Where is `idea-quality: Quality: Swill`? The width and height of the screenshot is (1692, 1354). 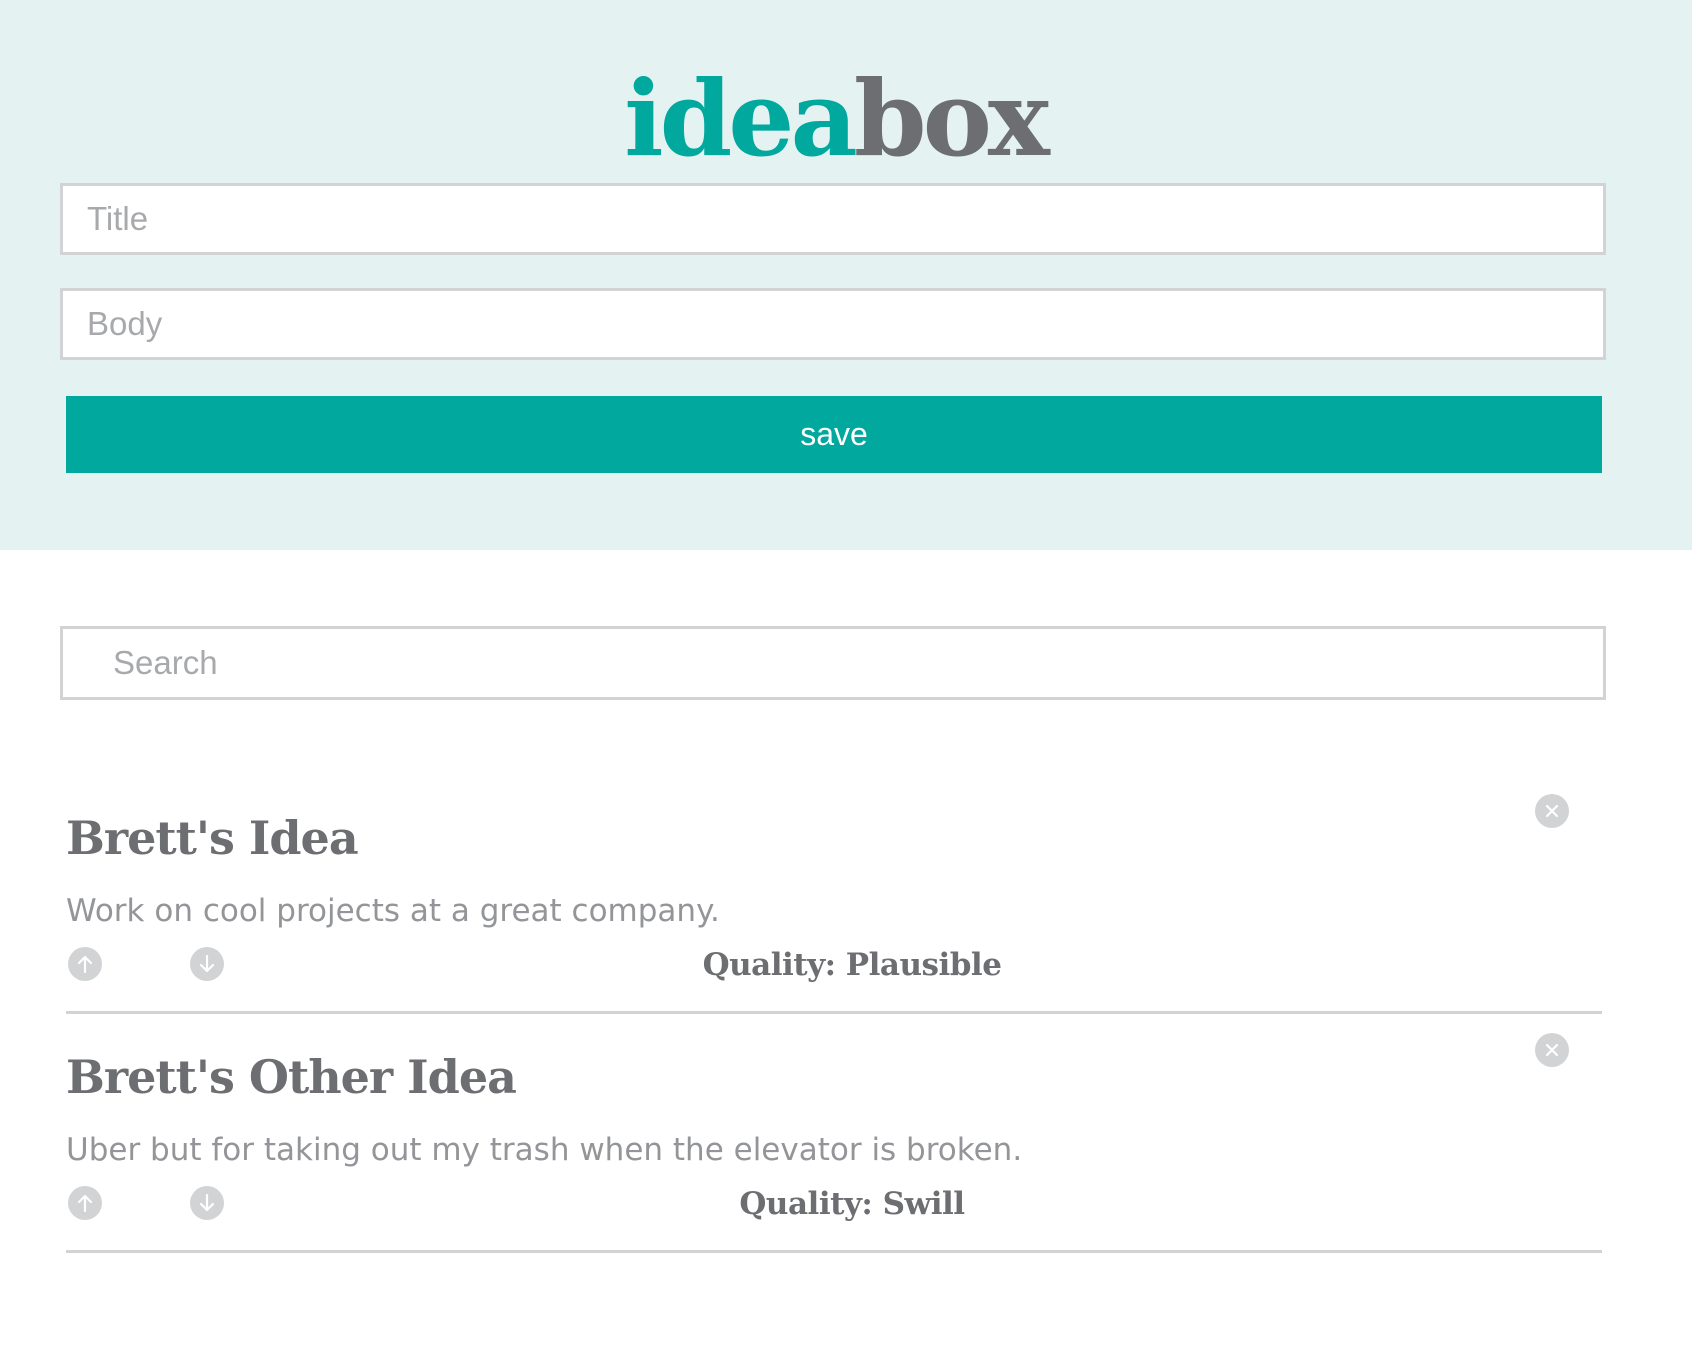
idea-quality: Quality: Swill is located at coordinates (852, 1204).